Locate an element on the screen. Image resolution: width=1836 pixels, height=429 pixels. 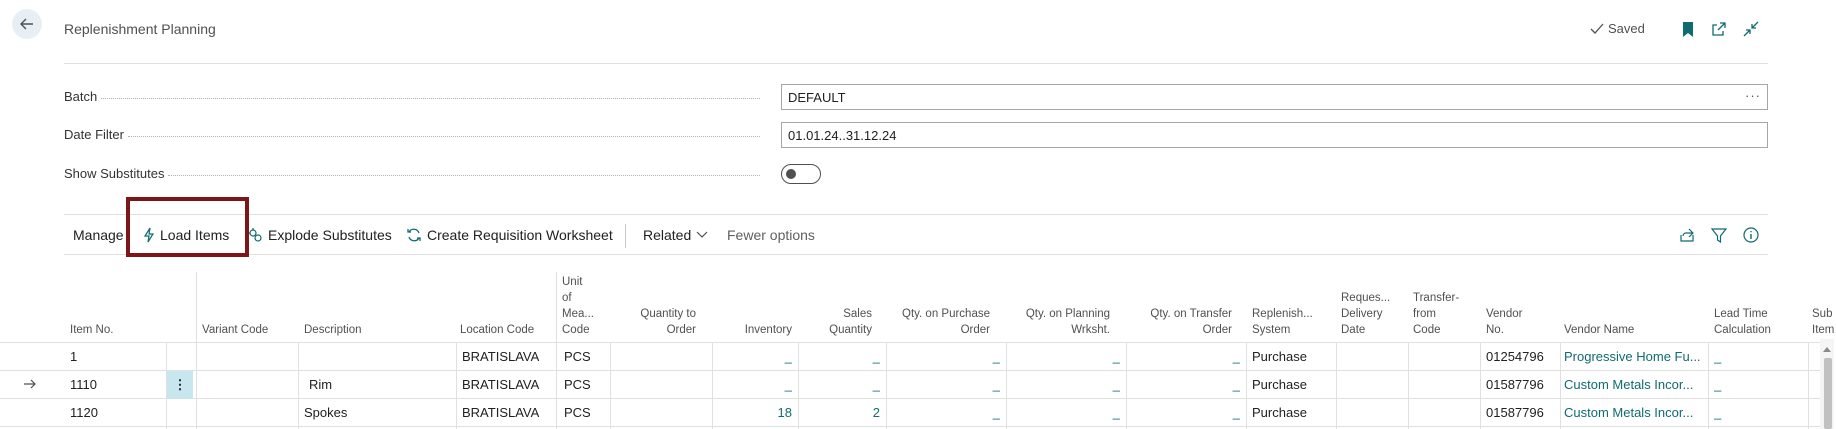
date-filter-field-label: Date Filter is located at coordinates (414, 134).